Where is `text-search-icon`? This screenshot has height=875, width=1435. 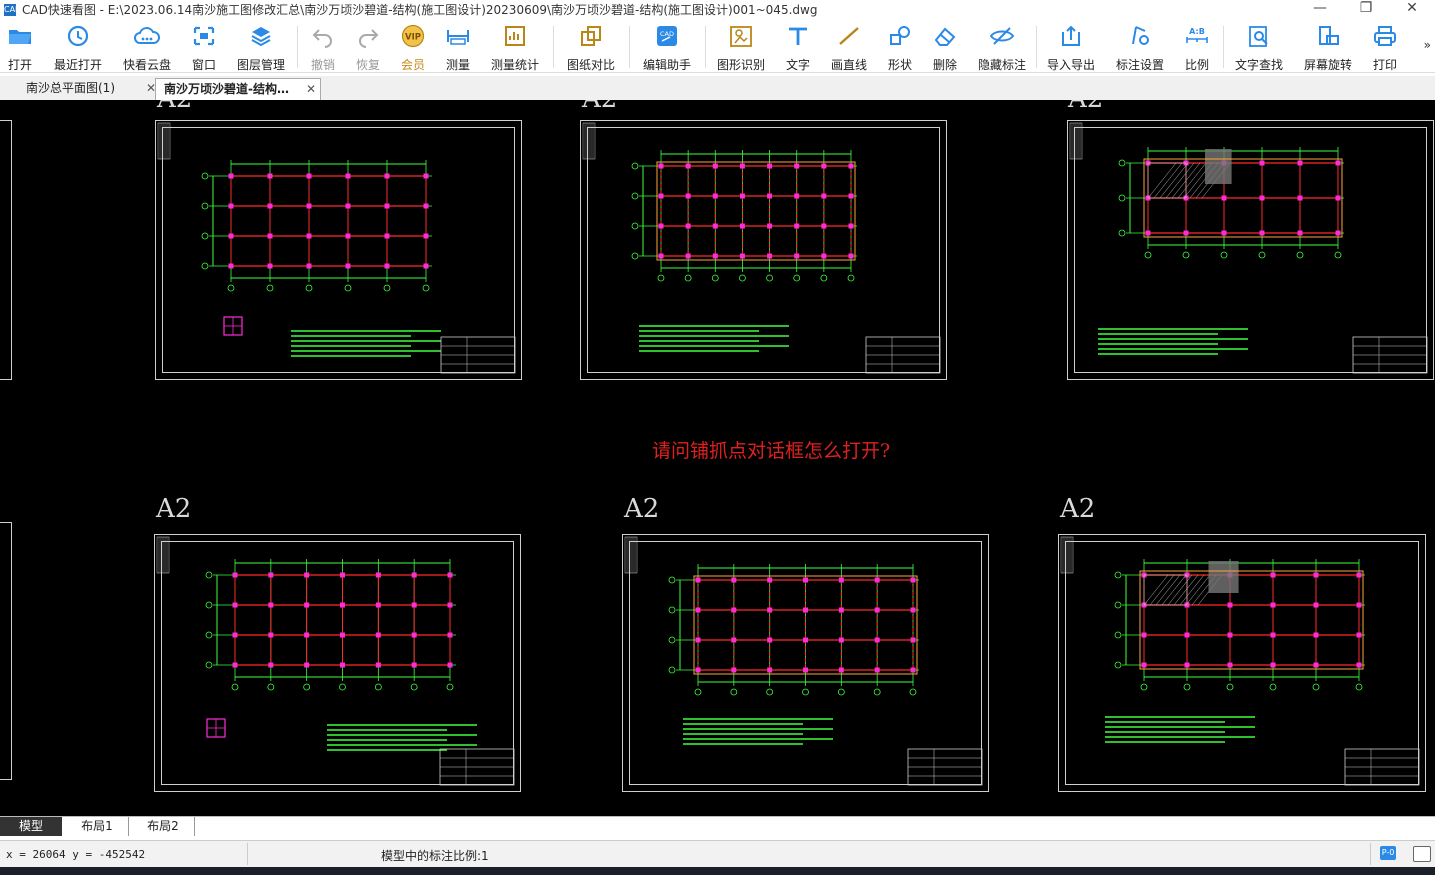 text-search-icon is located at coordinates (1259, 37).